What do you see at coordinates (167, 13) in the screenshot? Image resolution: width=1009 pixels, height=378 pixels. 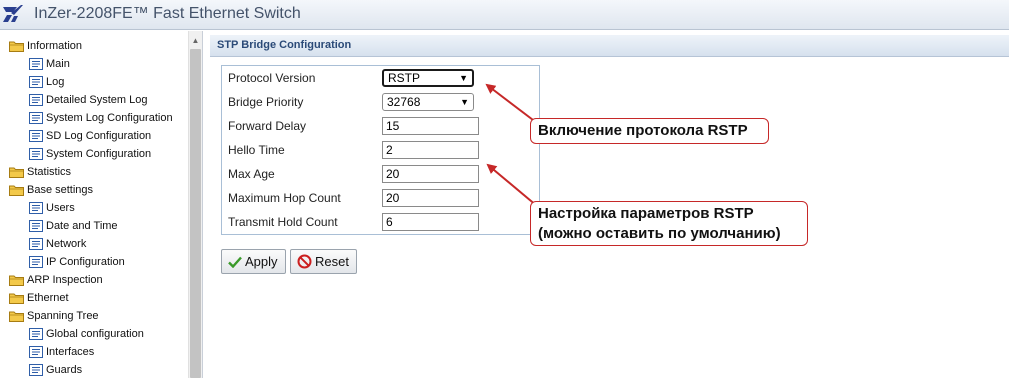 I see `app-title: InZer-2208FE™ Fast Ethernet Switch` at bounding box center [167, 13].